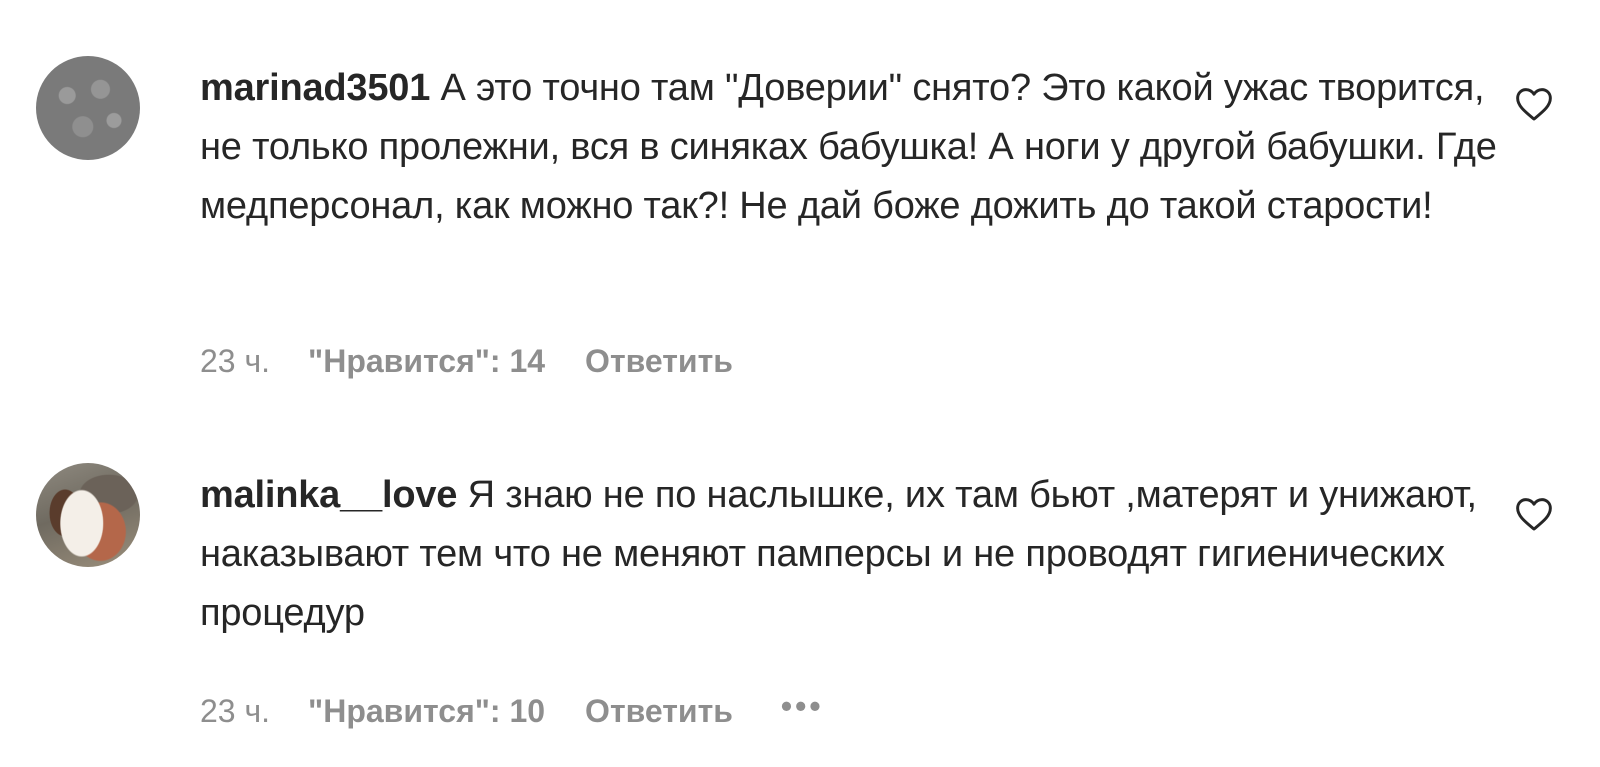 The image size is (1600, 767). Describe the element at coordinates (328, 495) in the screenshot. I see `comment-username: malinka__love` at that location.